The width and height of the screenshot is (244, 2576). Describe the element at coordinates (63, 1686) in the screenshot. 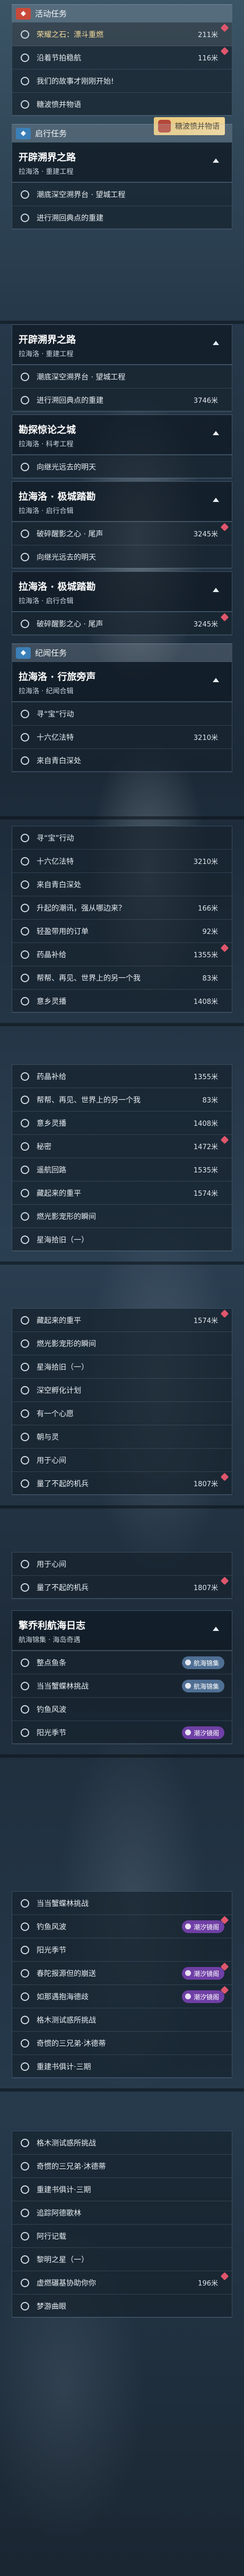

I see `quest-step-label: 当当蟹蝶林挑战` at that location.